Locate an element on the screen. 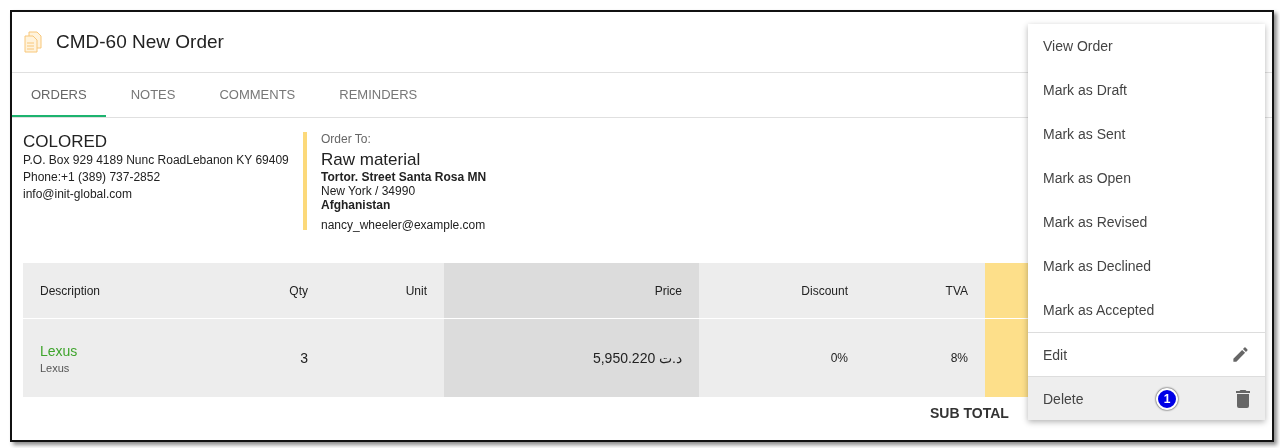  column-header: Discount is located at coordinates (782, 291).